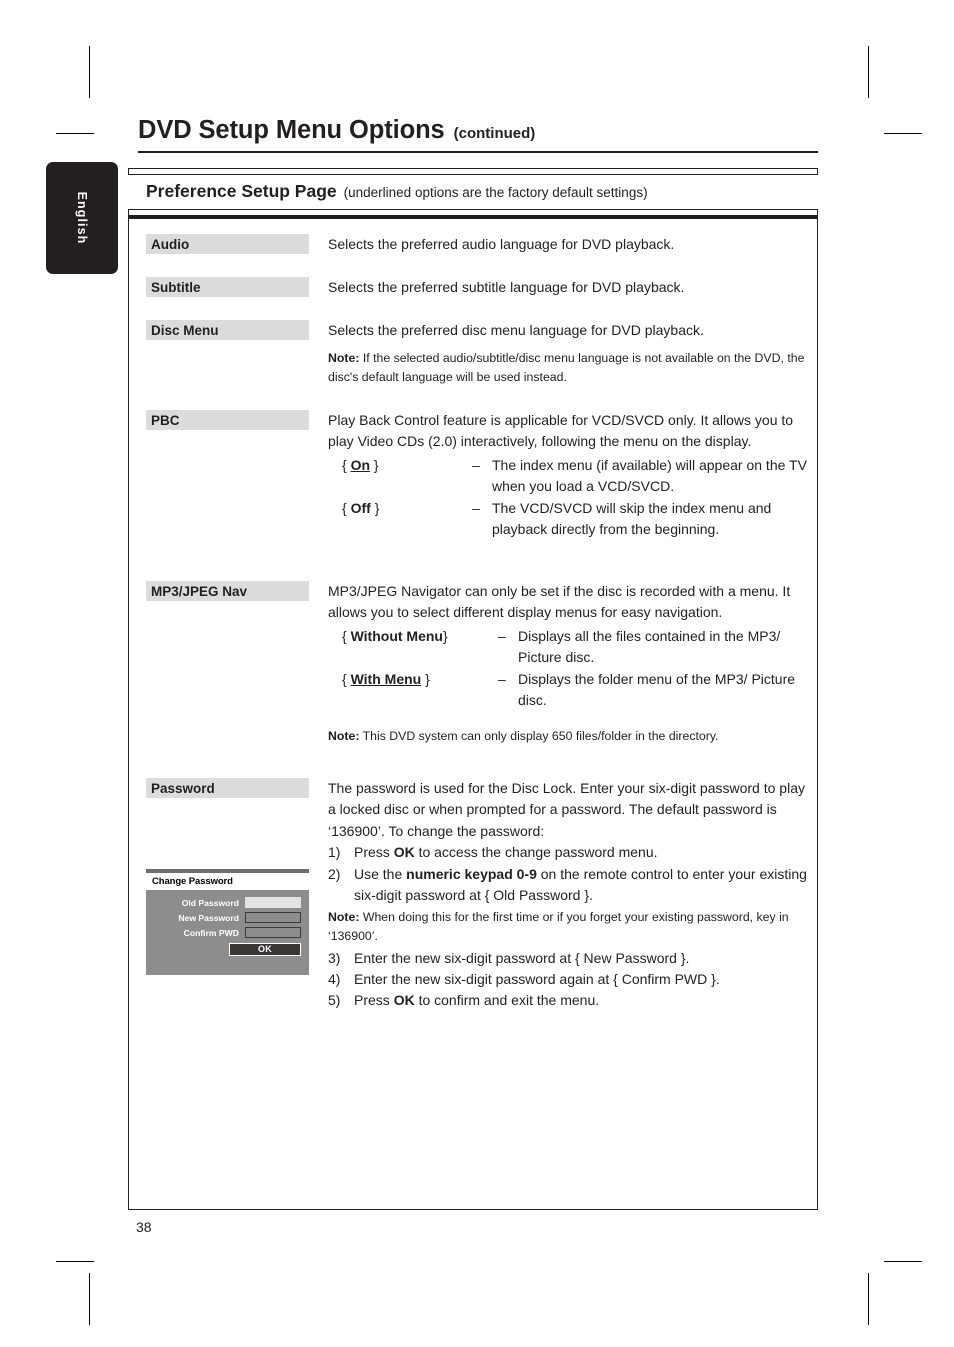  Describe the element at coordinates (144, 1227) in the screenshot. I see `page-number: 38` at that location.